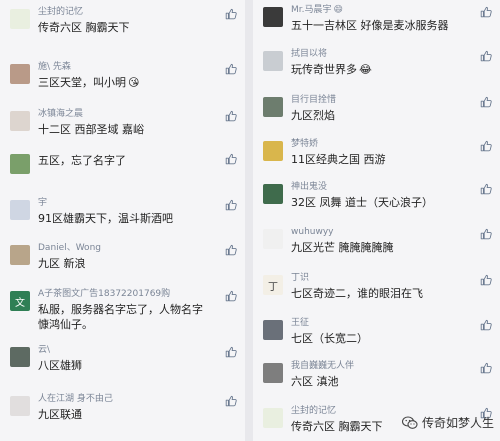 The image size is (500, 441). I want to click on comment-item: 宇 91区雄霸天下，温斗斯酒吧, so click(122, 211).